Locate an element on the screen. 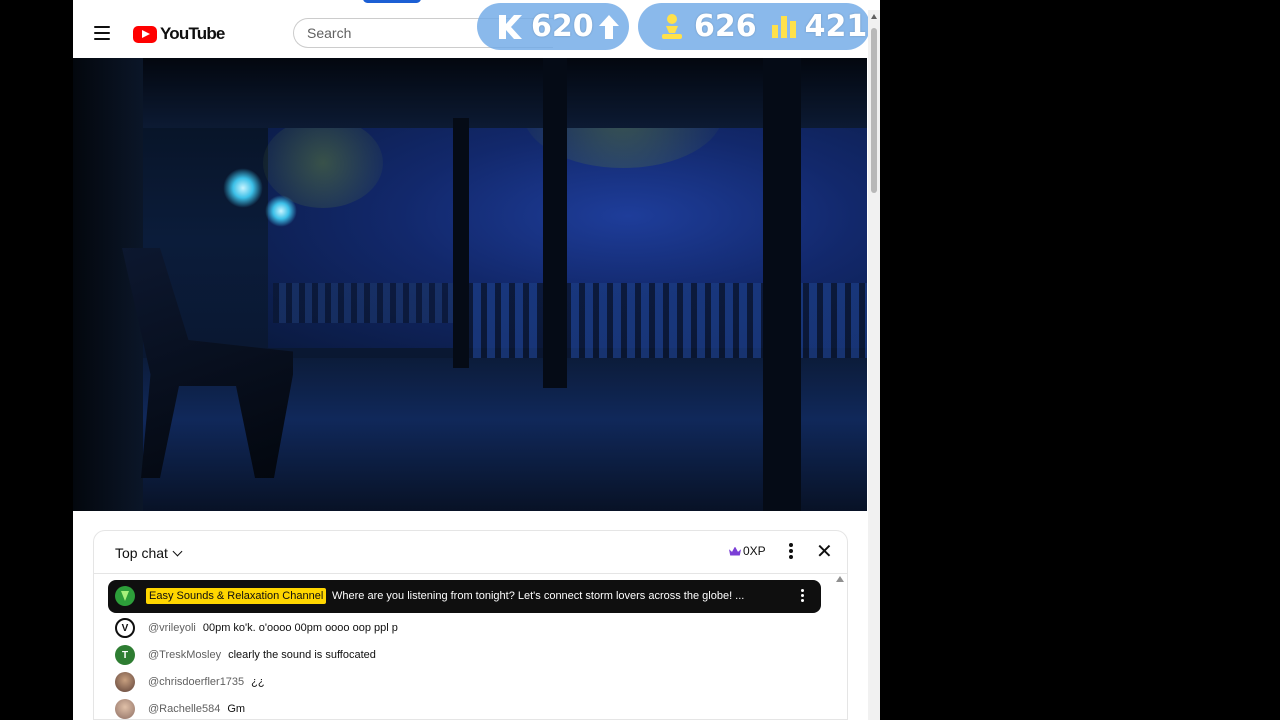 The height and width of the screenshot is (720, 1280). video-back-rail is located at coordinates (363, 303).